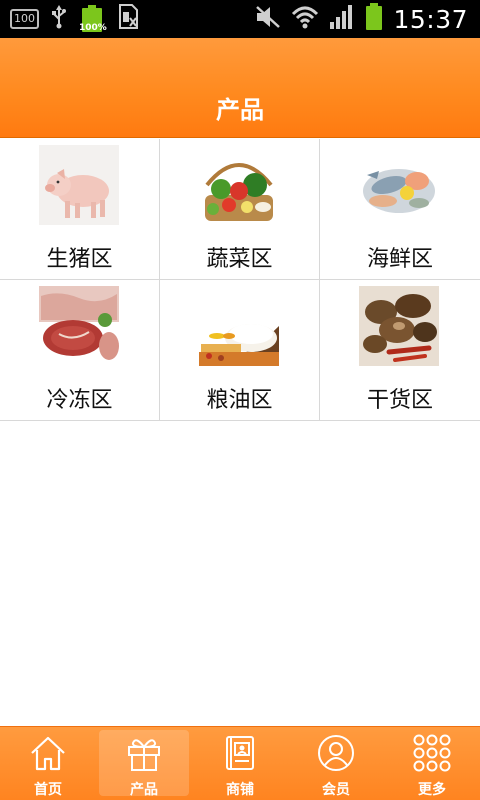 The image size is (480, 800). I want to click on more-grid-icon, so click(432, 753).